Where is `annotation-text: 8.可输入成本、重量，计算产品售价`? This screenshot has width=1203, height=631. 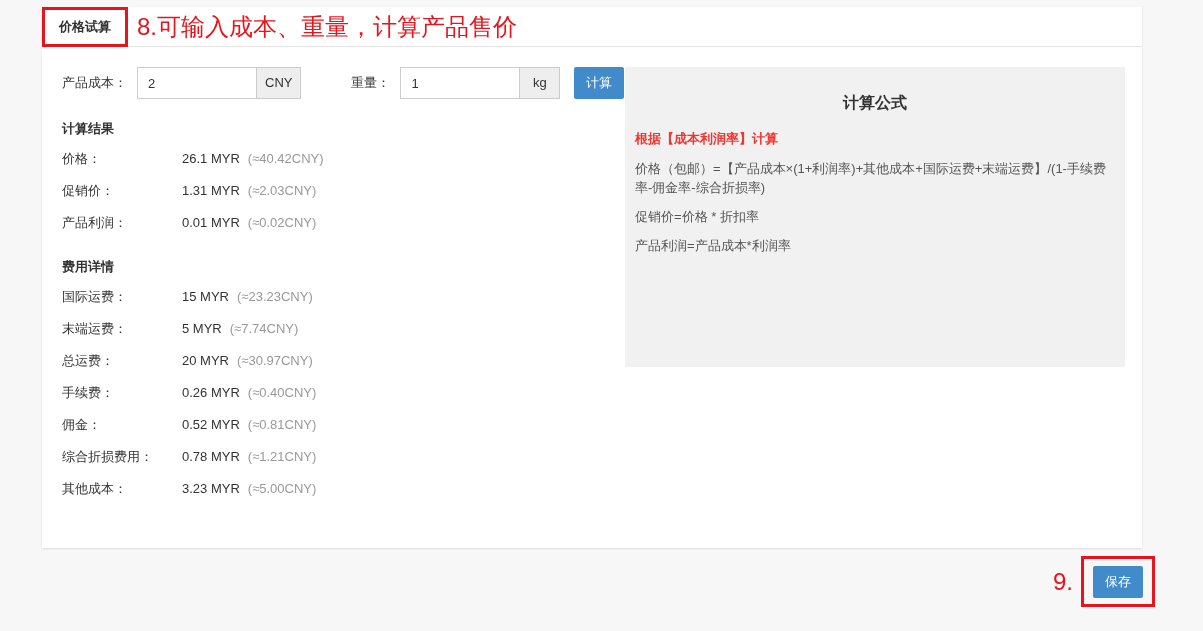 annotation-text: 8.可输入成本、重量，计算产品售价 is located at coordinates (327, 26).